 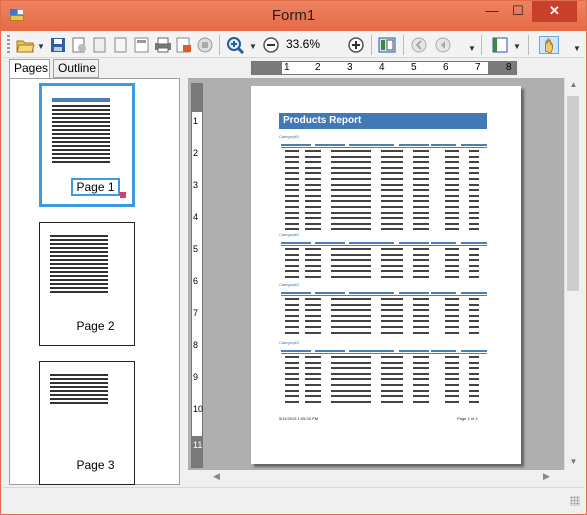 I want to click on ruler-number: 8, so click(x=196, y=345).